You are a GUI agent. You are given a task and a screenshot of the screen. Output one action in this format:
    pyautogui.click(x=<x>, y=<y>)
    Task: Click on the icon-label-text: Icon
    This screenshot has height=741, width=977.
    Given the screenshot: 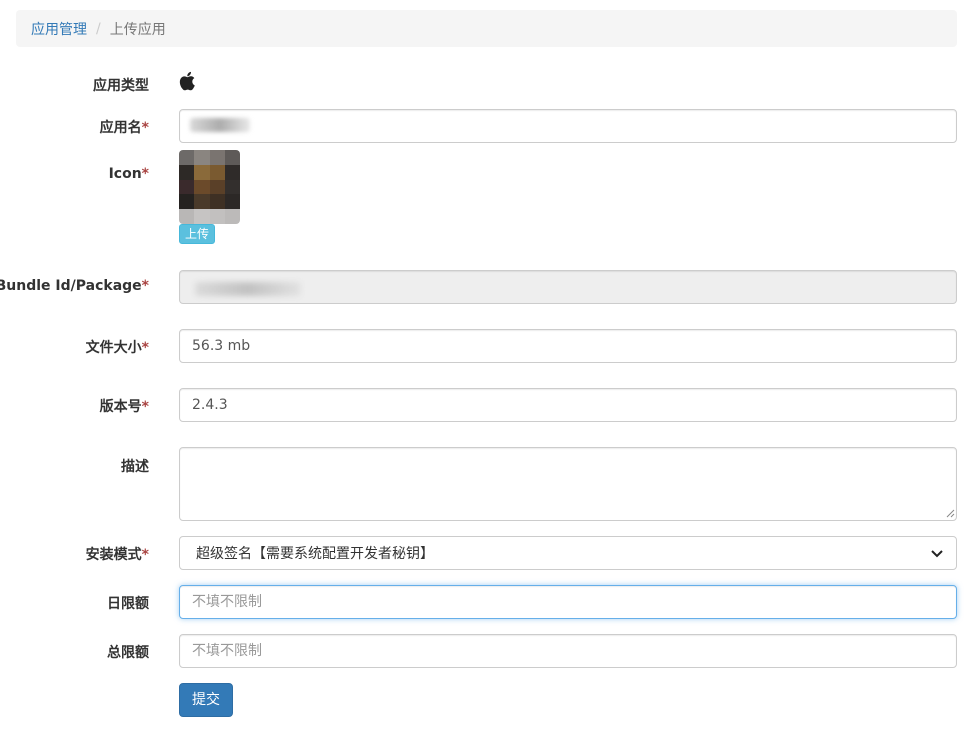 What is the action you would take?
    pyautogui.click(x=125, y=174)
    